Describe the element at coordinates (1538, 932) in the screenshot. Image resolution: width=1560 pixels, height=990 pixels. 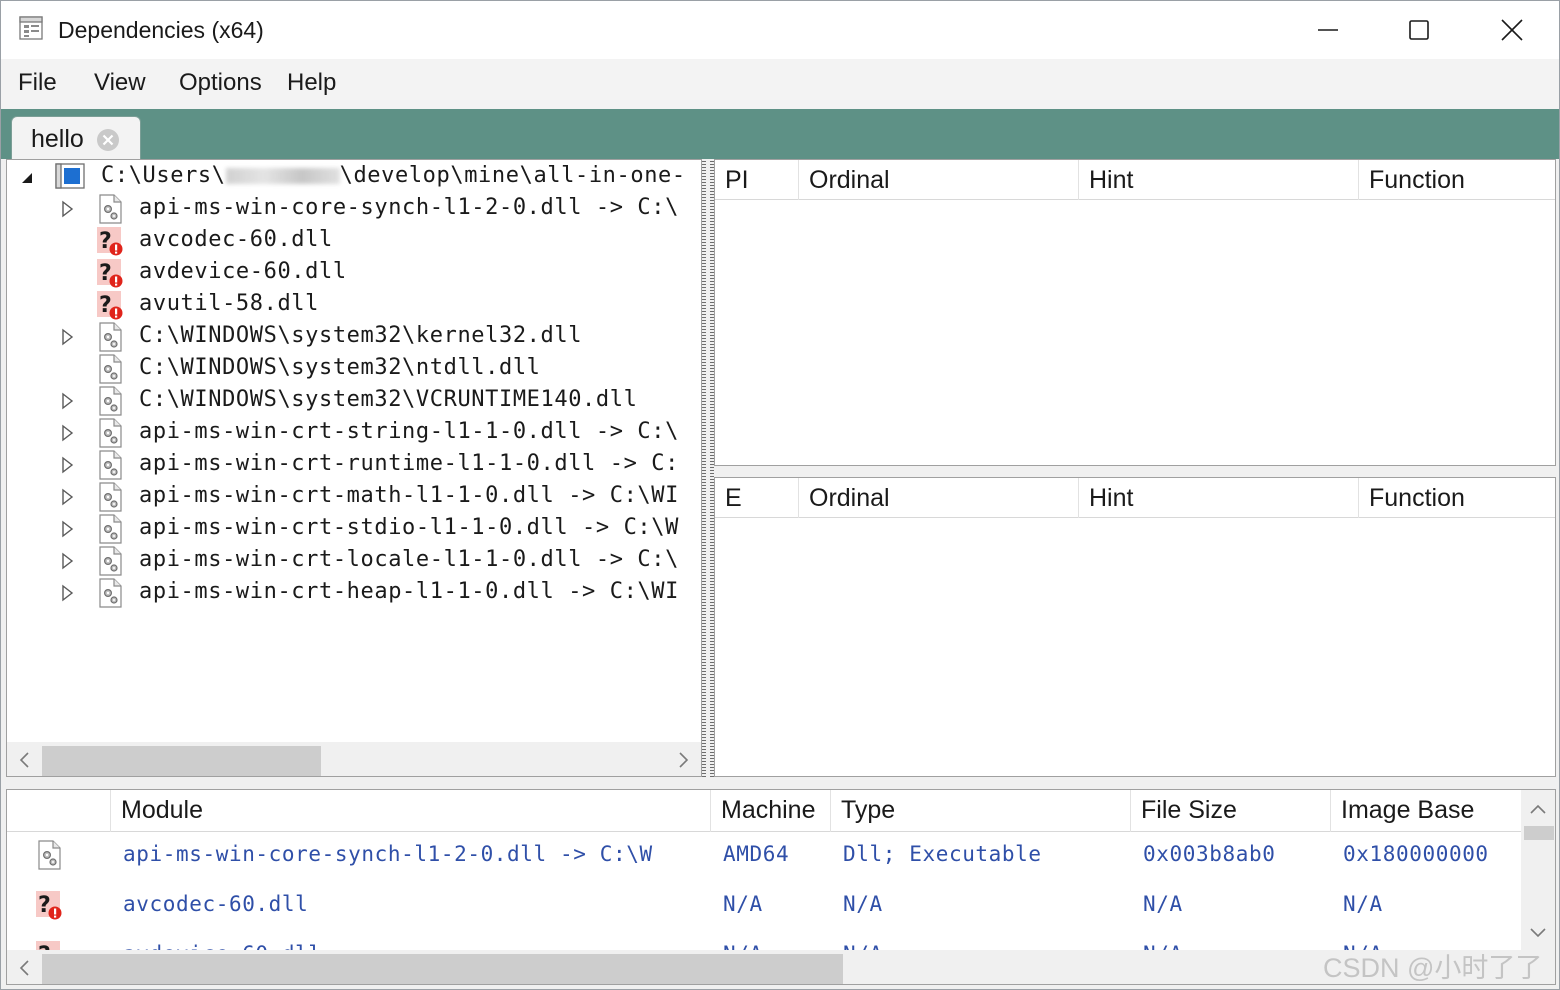
I see `scroll-down-icon` at that location.